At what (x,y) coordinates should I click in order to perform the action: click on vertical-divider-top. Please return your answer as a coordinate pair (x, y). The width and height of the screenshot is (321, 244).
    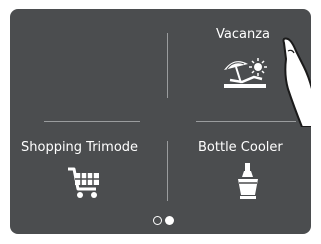
    Looking at the image, I should click on (167, 65).